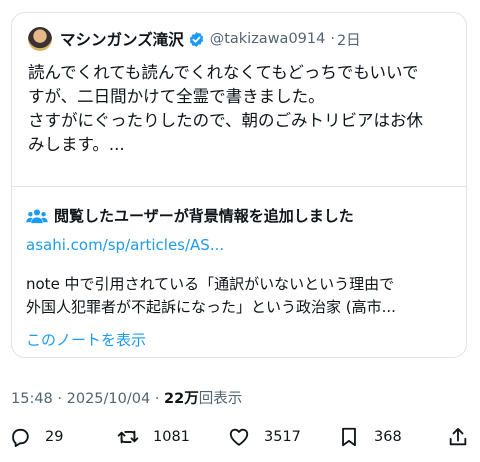 The height and width of the screenshot is (462, 480). What do you see at coordinates (40, 39) in the screenshot?
I see `avatar` at bounding box center [40, 39].